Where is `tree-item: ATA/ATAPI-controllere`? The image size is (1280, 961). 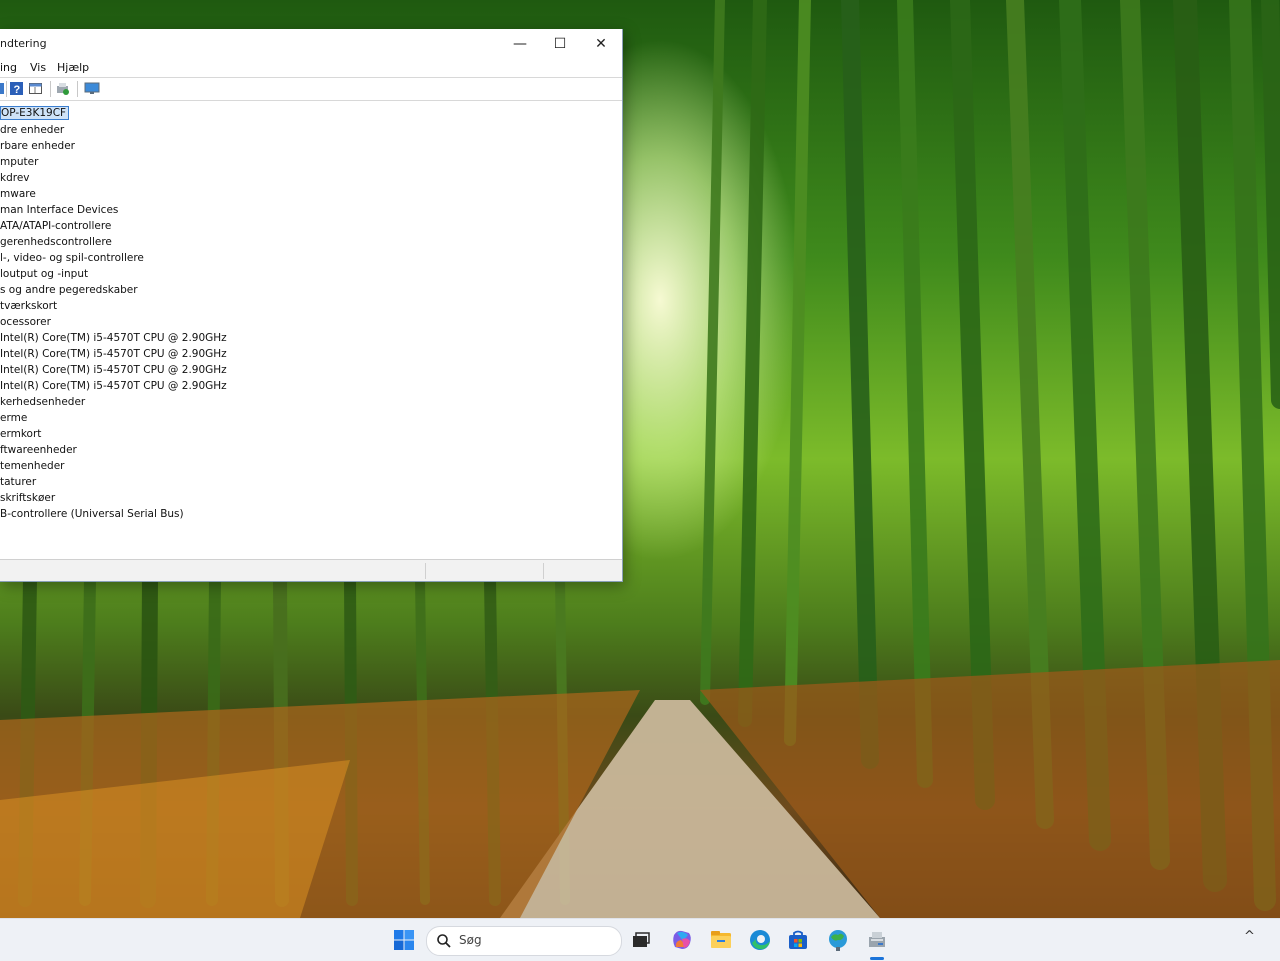
tree-item: ATA/ATAPI-controllere is located at coordinates (55, 226).